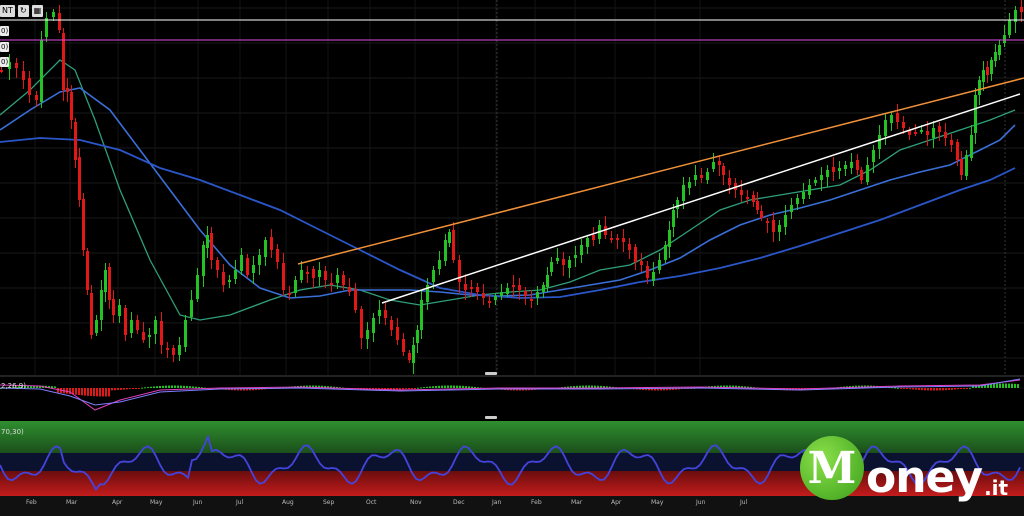 The width and height of the screenshot is (1024, 516). Describe the element at coordinates (832, 468) in the screenshot. I see `logo-m-badge: M` at that location.